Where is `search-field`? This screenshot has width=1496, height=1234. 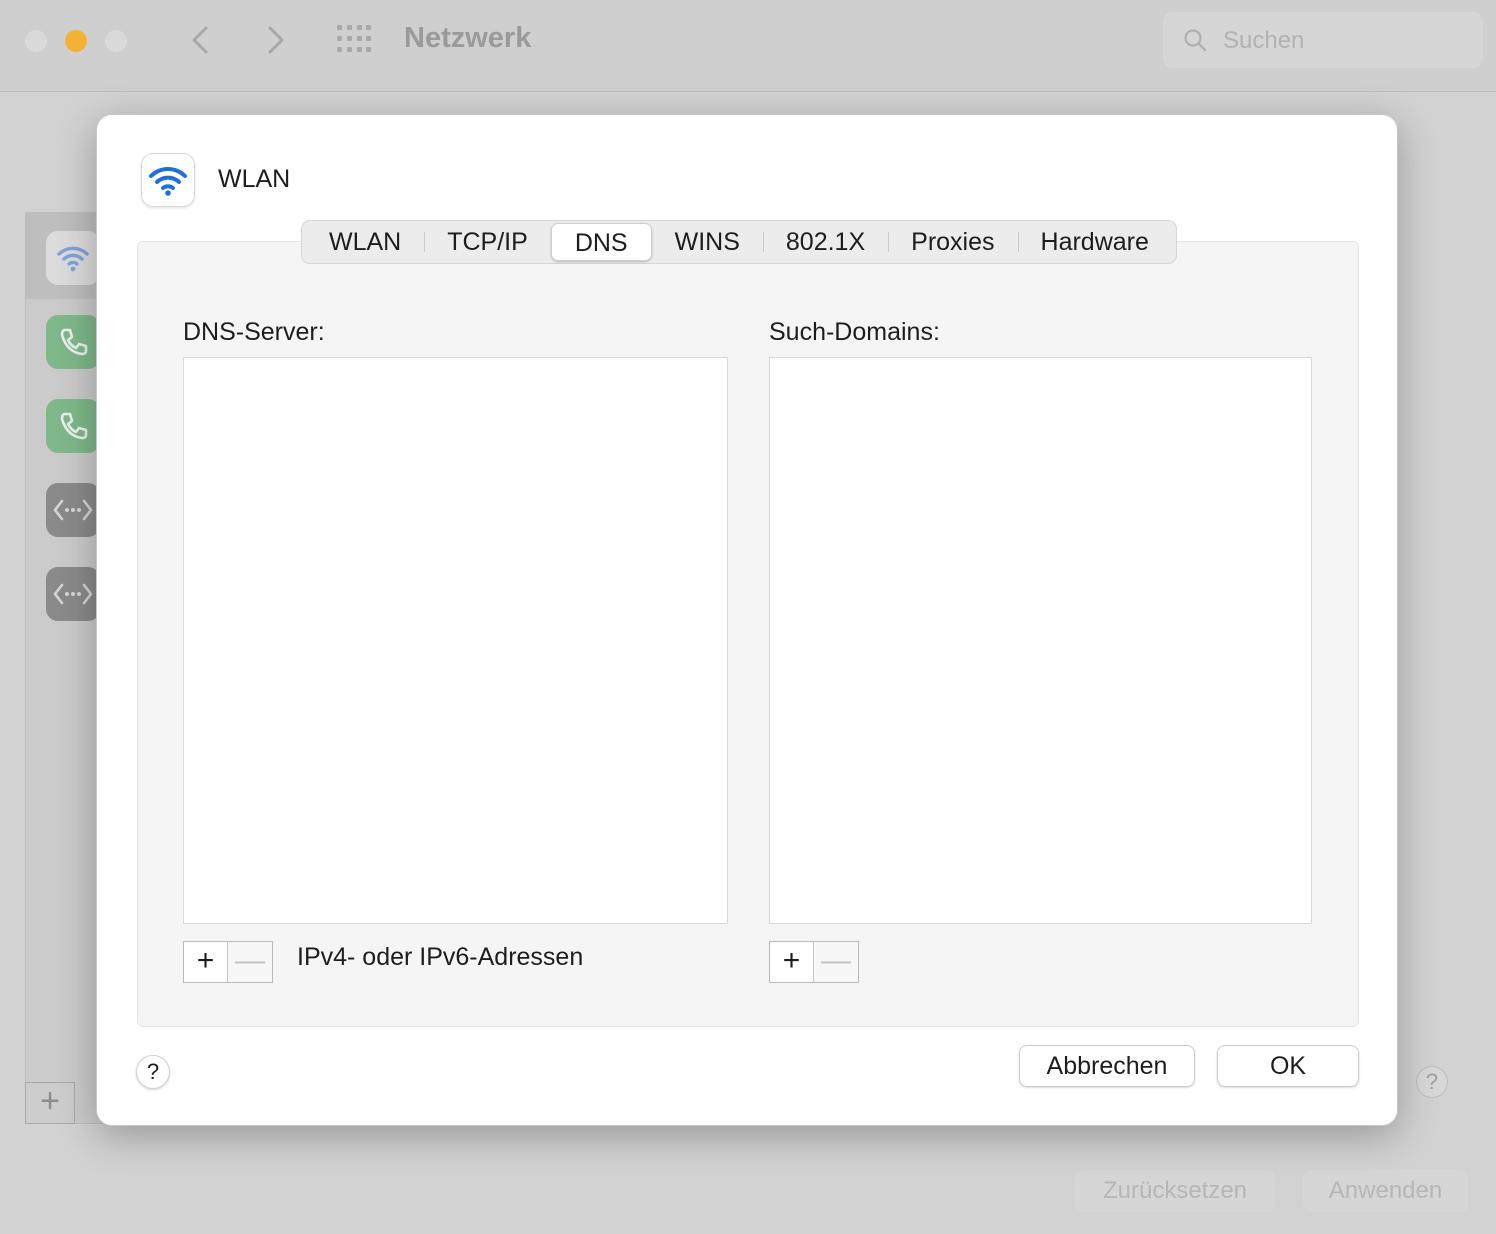
search-field is located at coordinates (1323, 40).